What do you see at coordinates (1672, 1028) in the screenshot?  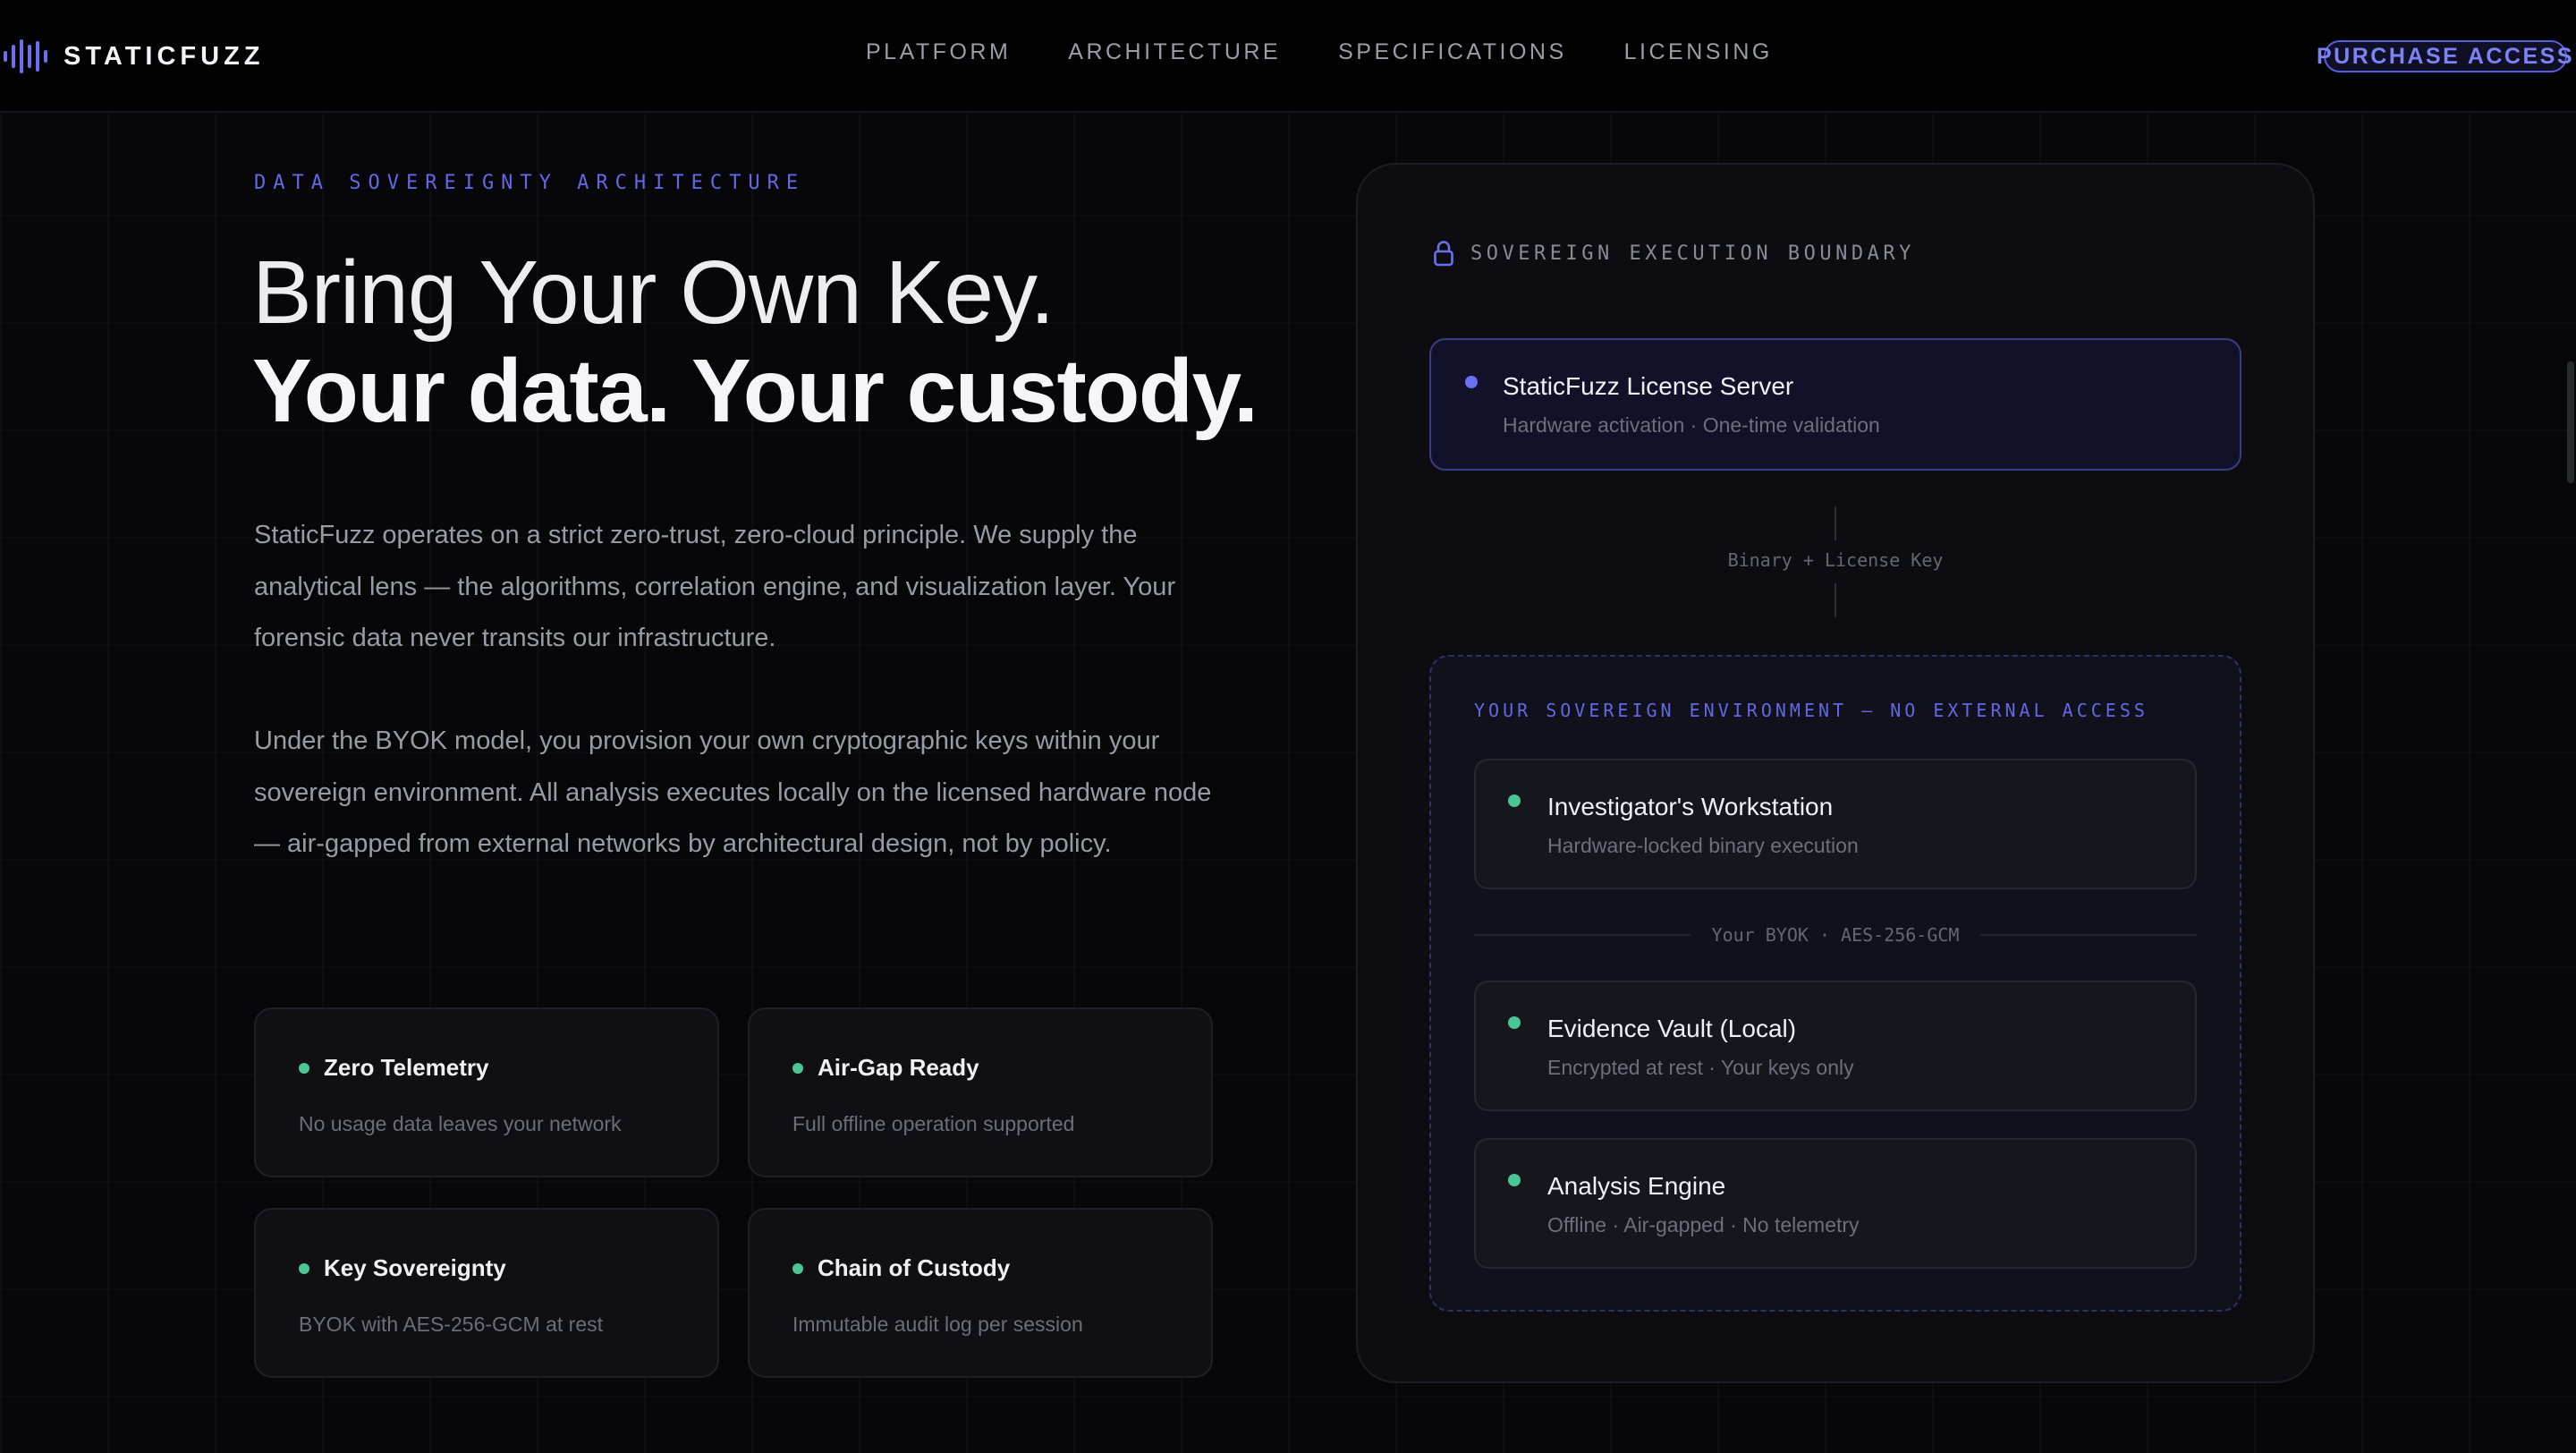 I see `card-title: Evidence Vault (Local)` at bounding box center [1672, 1028].